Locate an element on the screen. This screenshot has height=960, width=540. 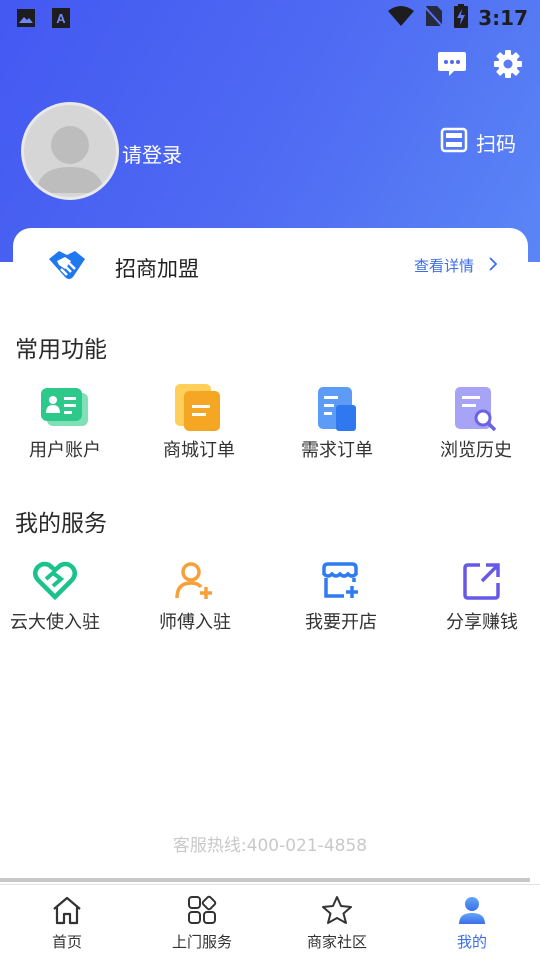
mall-order-item: 商城订单 is located at coordinates (199, 423).